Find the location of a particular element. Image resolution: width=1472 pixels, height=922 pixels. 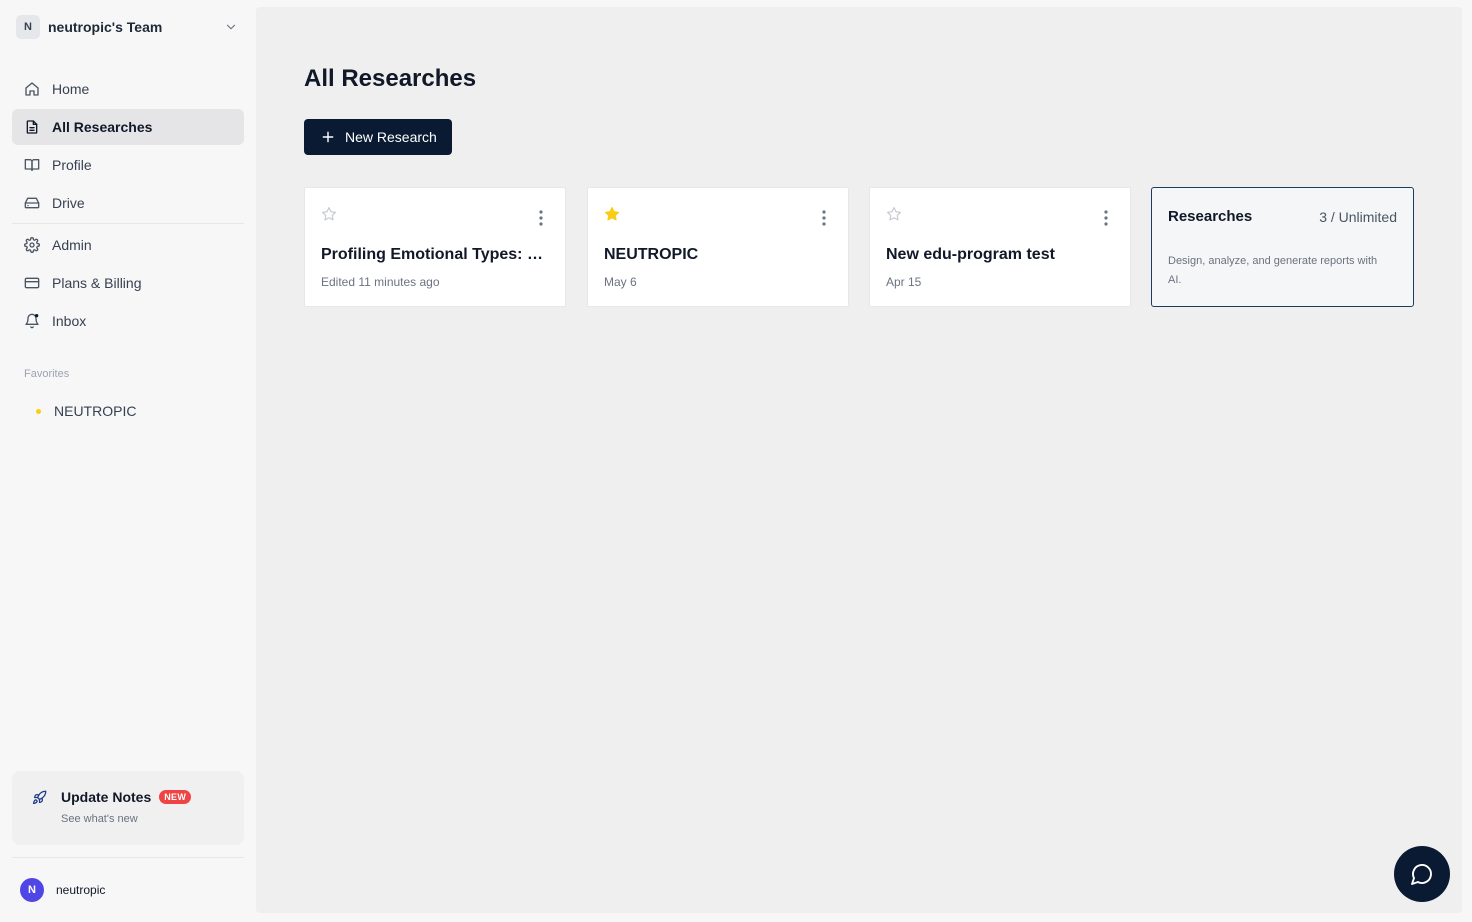

research-card: New edu-program test Apr 15 is located at coordinates (1000, 247).